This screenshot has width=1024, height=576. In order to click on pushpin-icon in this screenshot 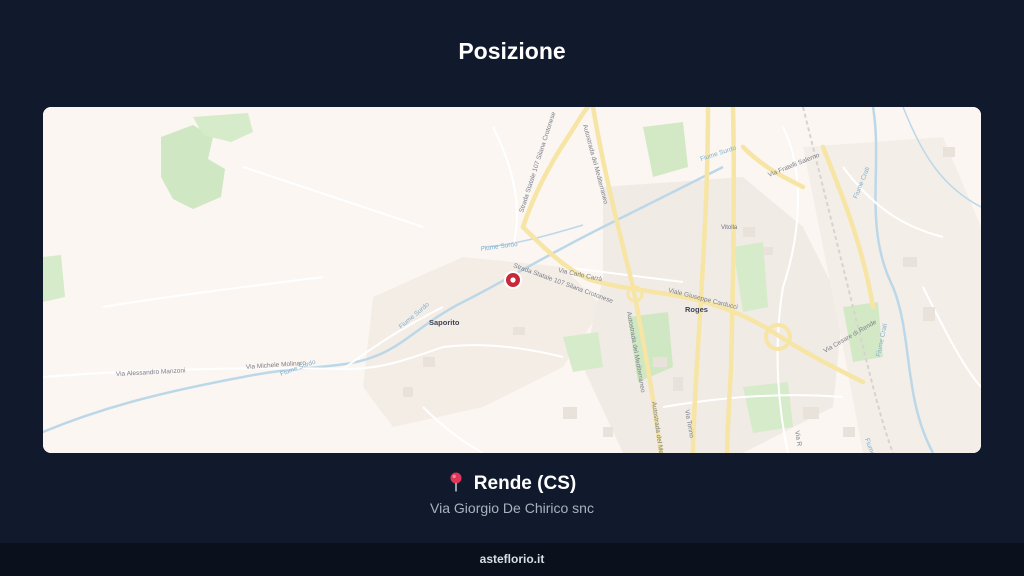, I will do `click(456, 485)`.